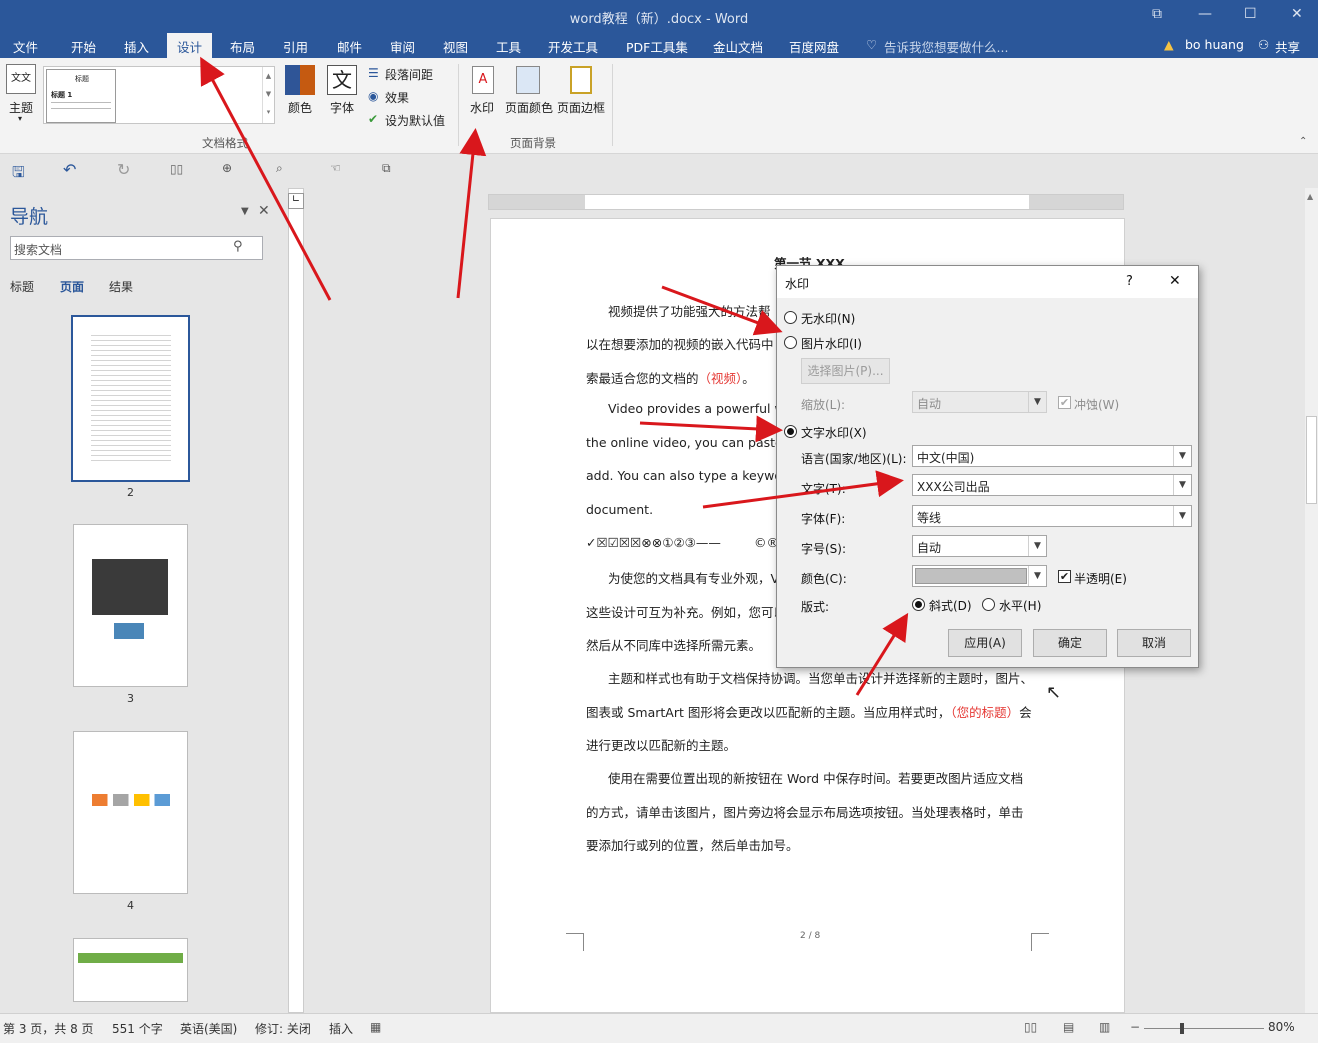  I want to click on zoom-slider-thumb, so click(1182, 1028).